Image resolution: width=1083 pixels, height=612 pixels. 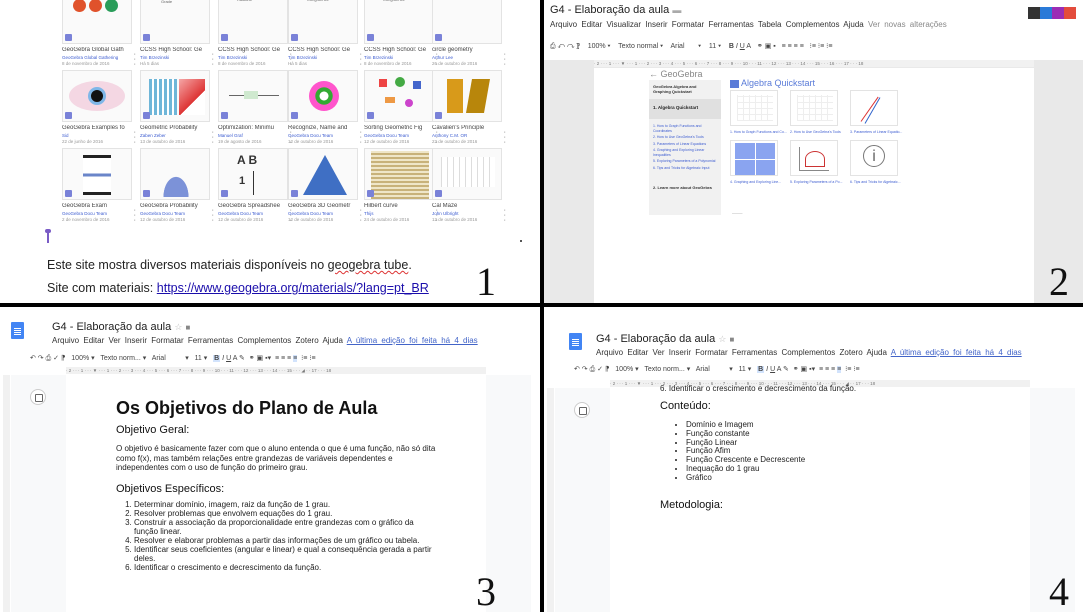 What do you see at coordinates (853, 24) in the screenshot?
I see `menu-item: Ajuda` at bounding box center [853, 24].